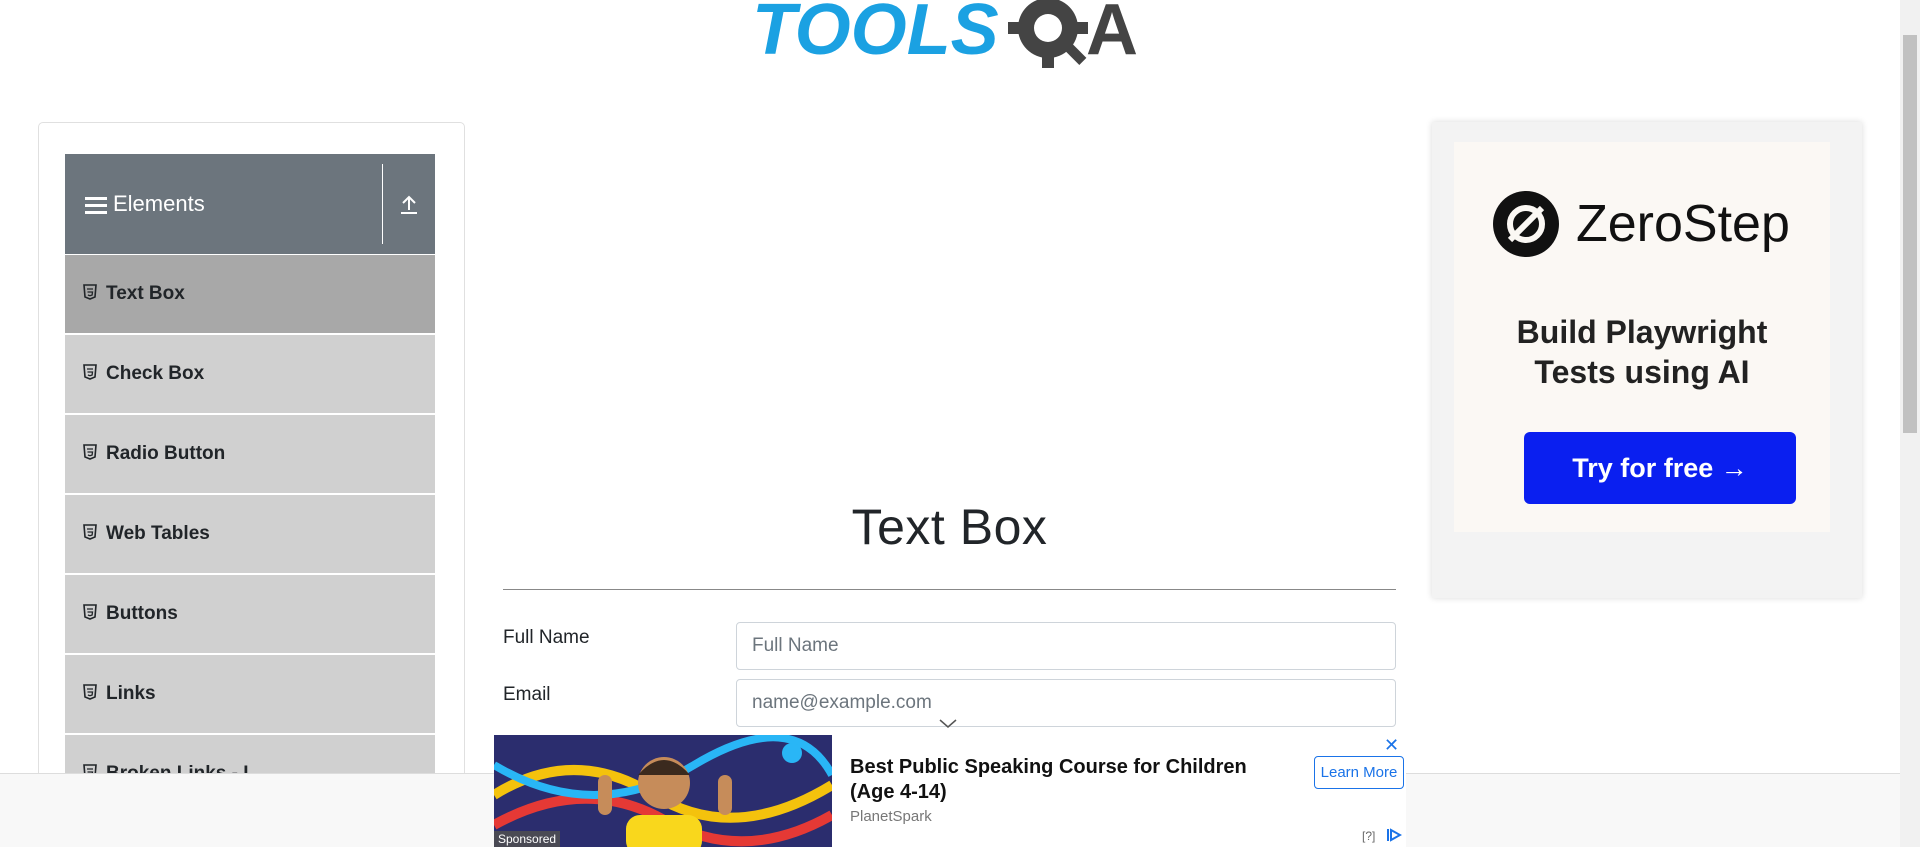 Image resolution: width=1920 pixels, height=847 pixels. Describe the element at coordinates (159, 203) in the screenshot. I see `group-title-label: Elements` at that location.